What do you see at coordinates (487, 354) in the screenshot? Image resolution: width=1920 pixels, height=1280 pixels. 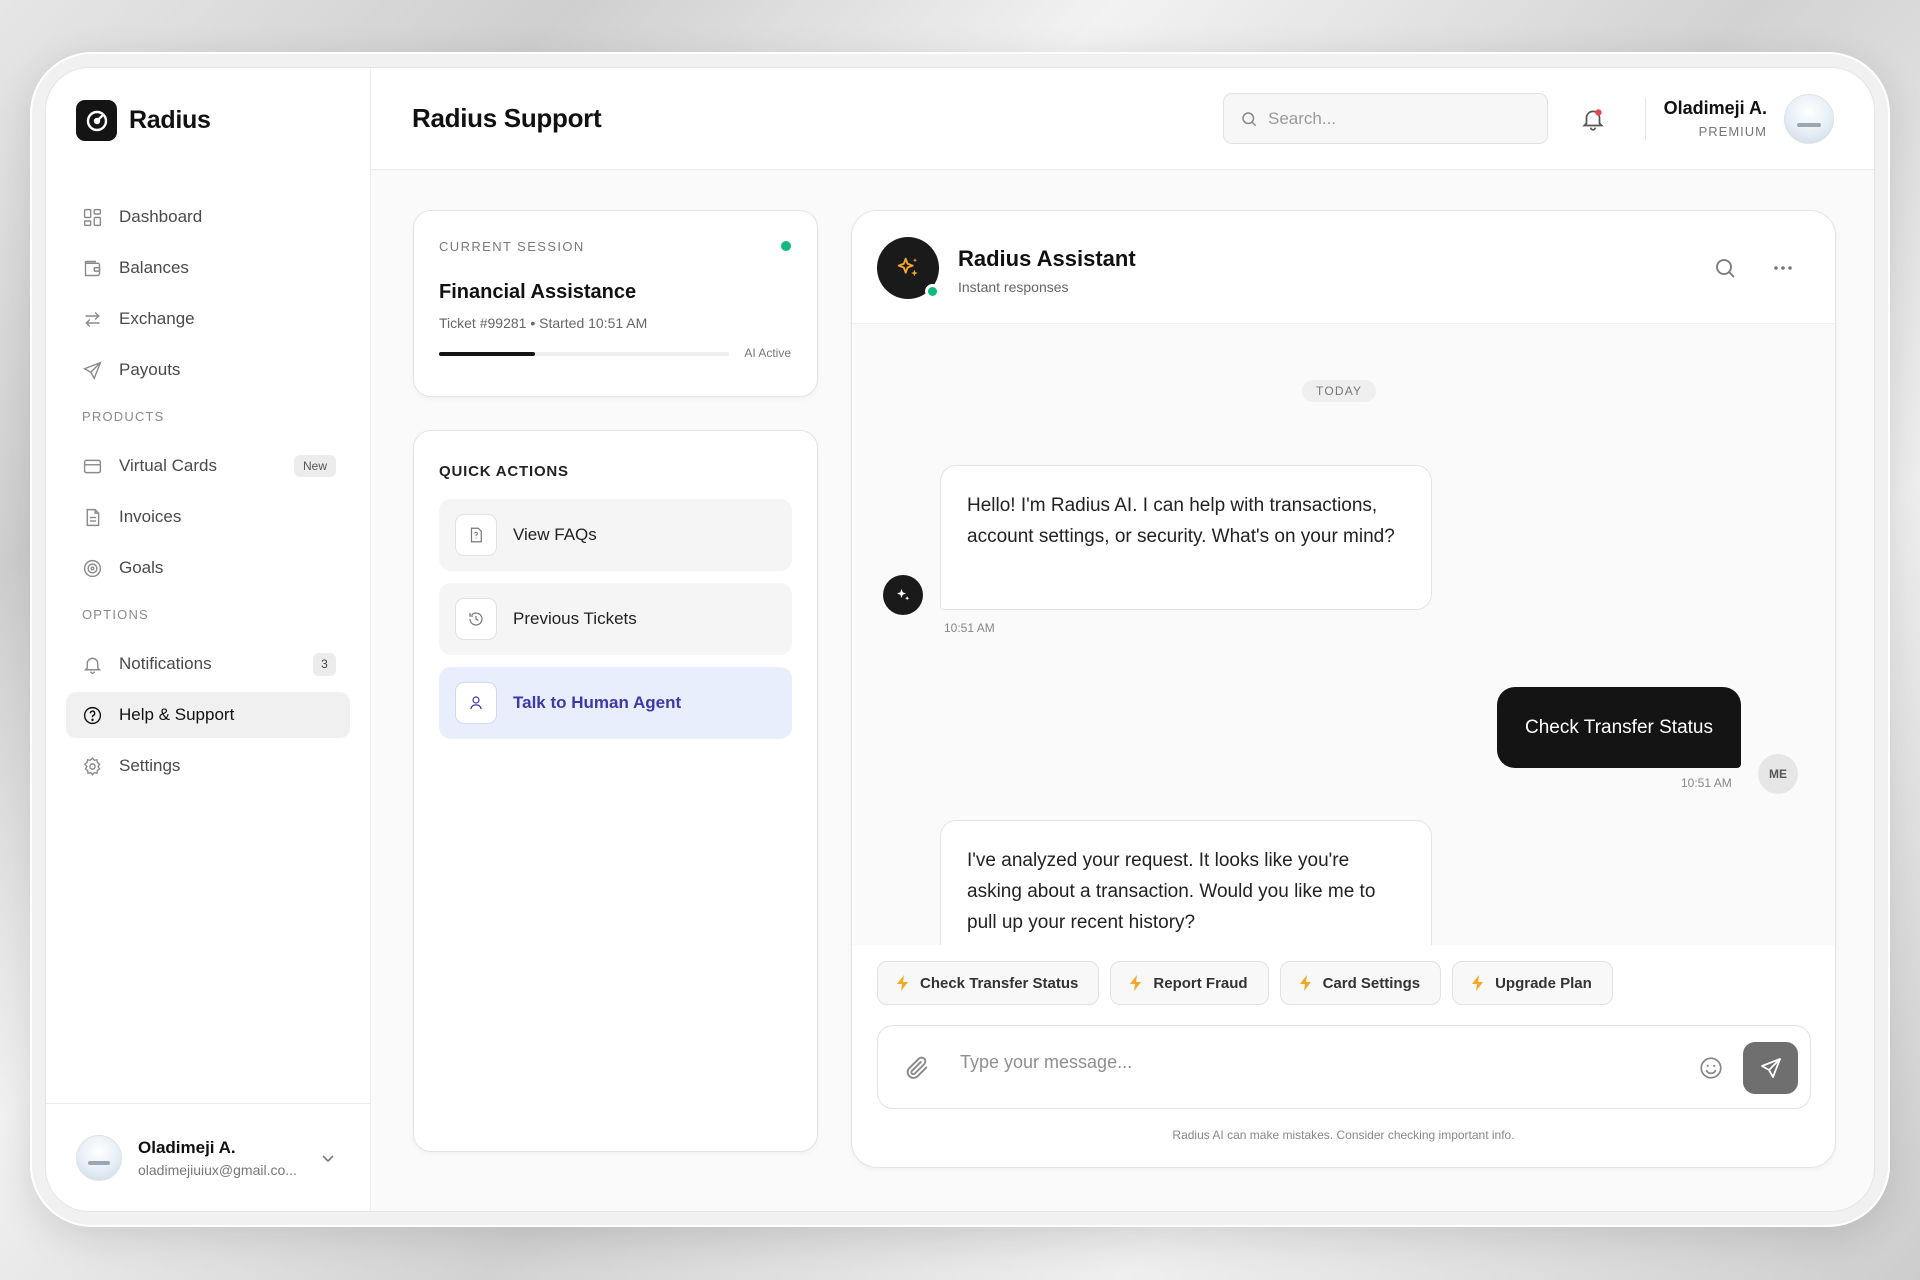 I see `session-progress-fill` at bounding box center [487, 354].